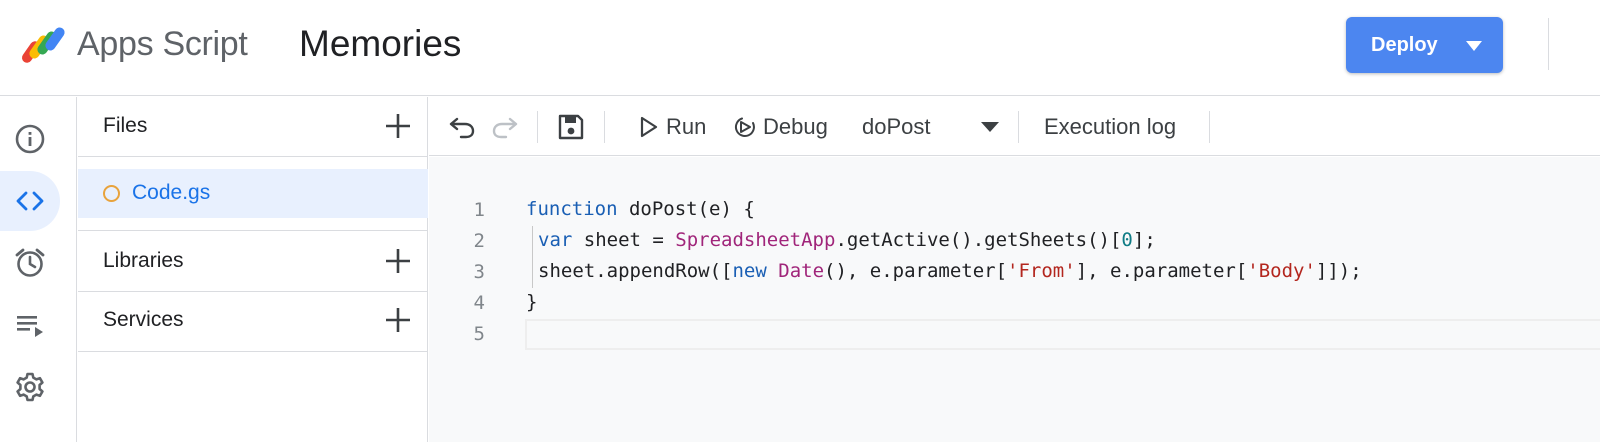 Image resolution: width=1600 pixels, height=442 pixels. Describe the element at coordinates (253, 261) in the screenshot. I see `libraries-section: Libraries` at that location.